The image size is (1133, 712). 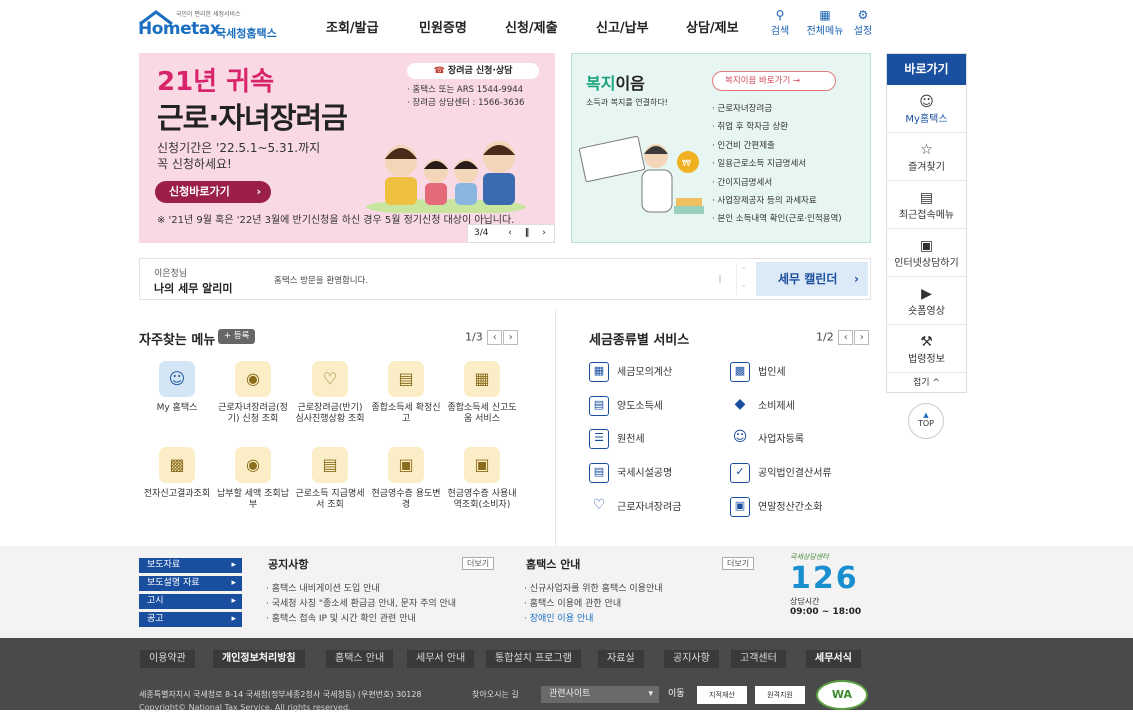 I want to click on person-icon: ☺, so click(x=740, y=437).